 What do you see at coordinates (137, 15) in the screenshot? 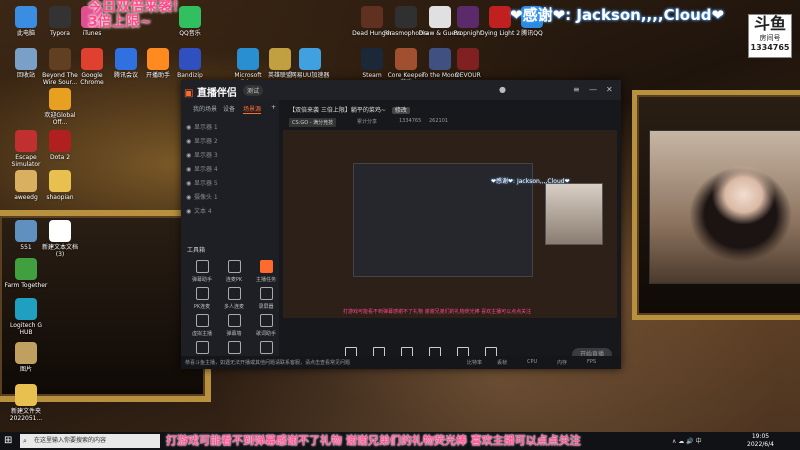
I see `stream-top-caption: 今日双倍来袭！ 3倍上限~` at bounding box center [137, 15].